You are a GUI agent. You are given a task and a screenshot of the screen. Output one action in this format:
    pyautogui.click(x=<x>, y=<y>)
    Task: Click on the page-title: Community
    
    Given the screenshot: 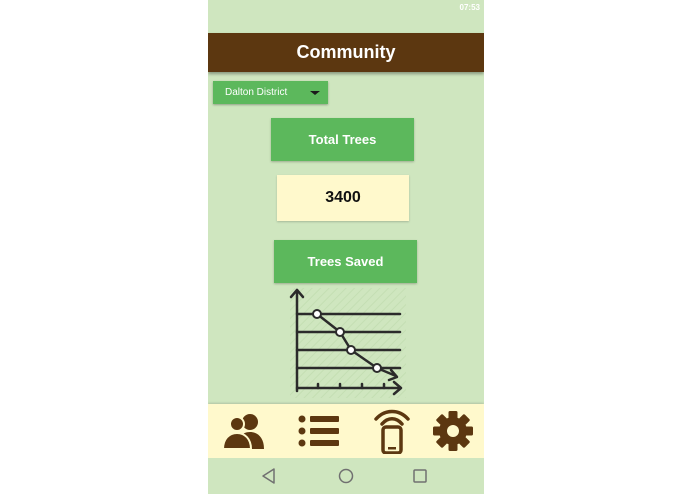 What is the action you would take?
    pyautogui.click(x=346, y=52)
    